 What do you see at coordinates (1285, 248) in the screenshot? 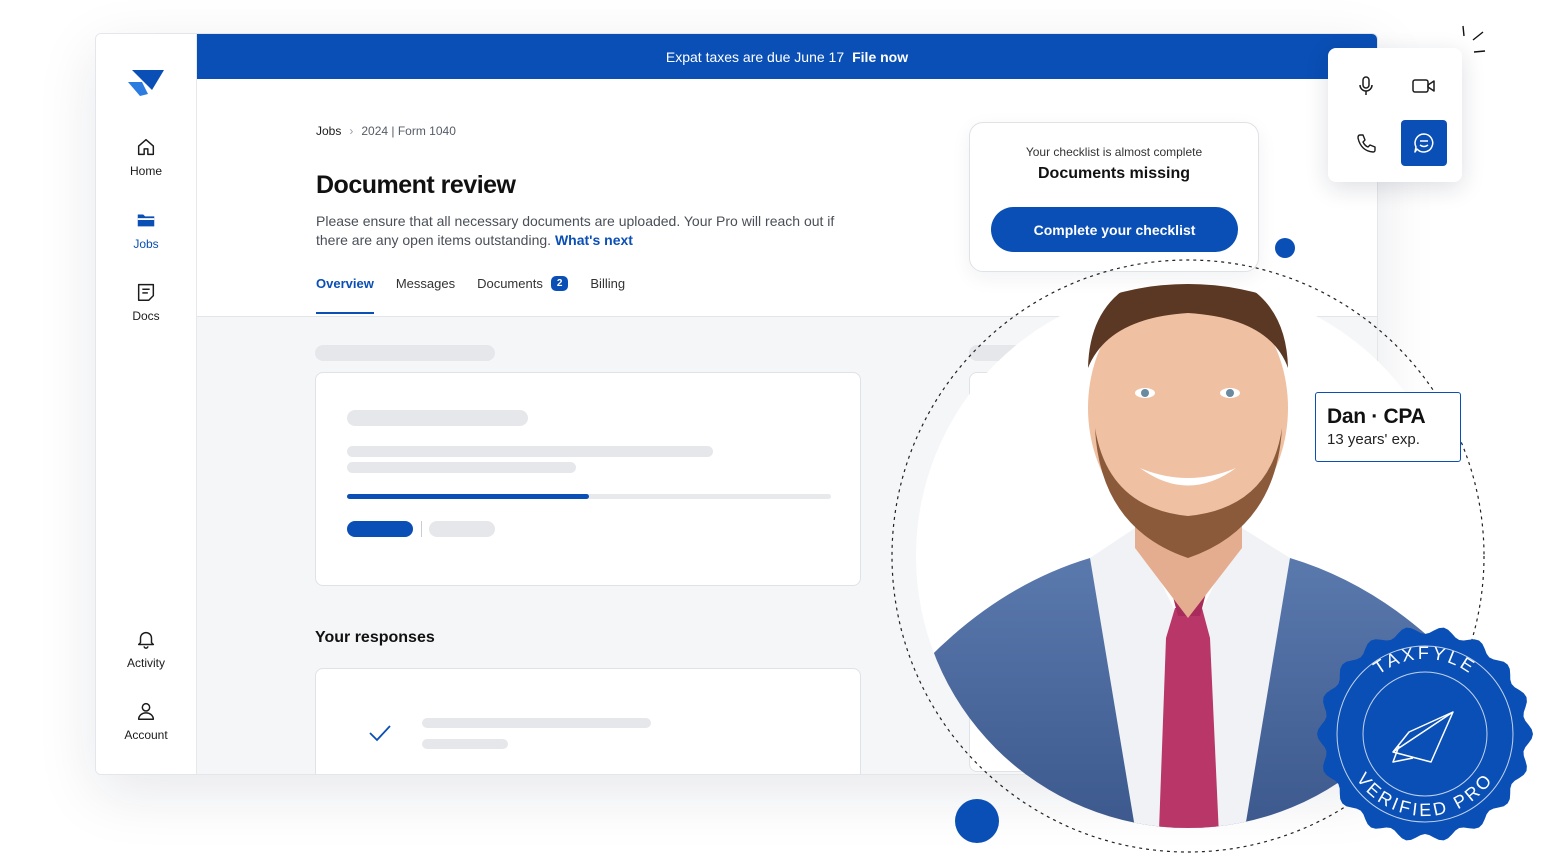
I see `decorative-dot` at bounding box center [1285, 248].